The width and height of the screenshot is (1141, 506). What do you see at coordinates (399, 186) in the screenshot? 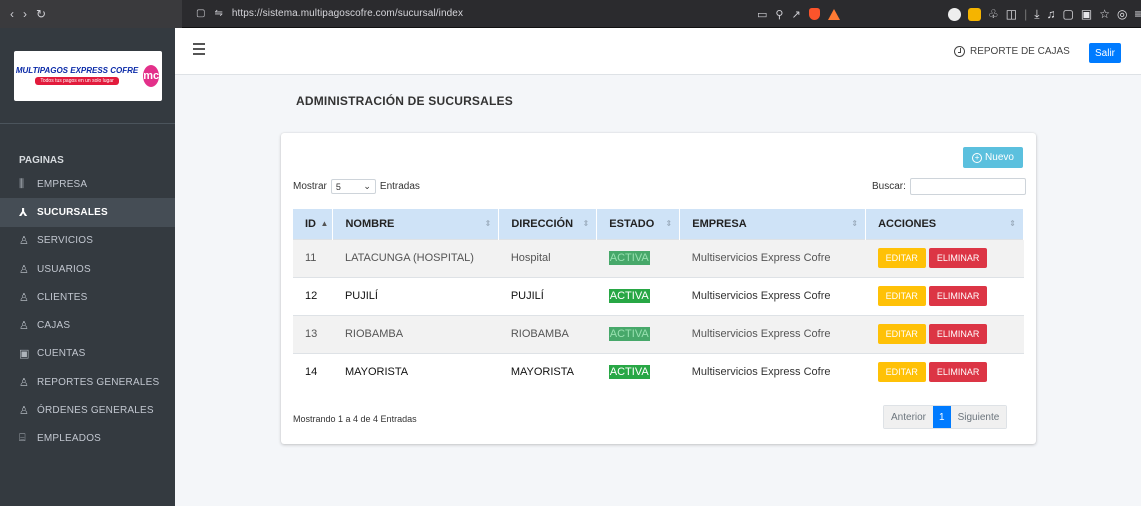
I see `entries-label: Entradas` at bounding box center [399, 186].